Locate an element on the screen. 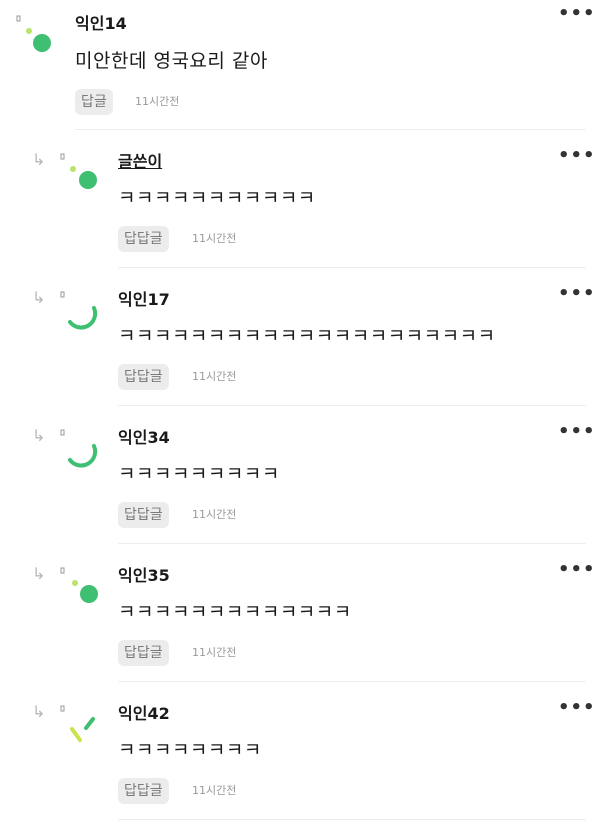 This screenshot has width=600, height=839. comment-author: 익인34 is located at coordinates (144, 438).